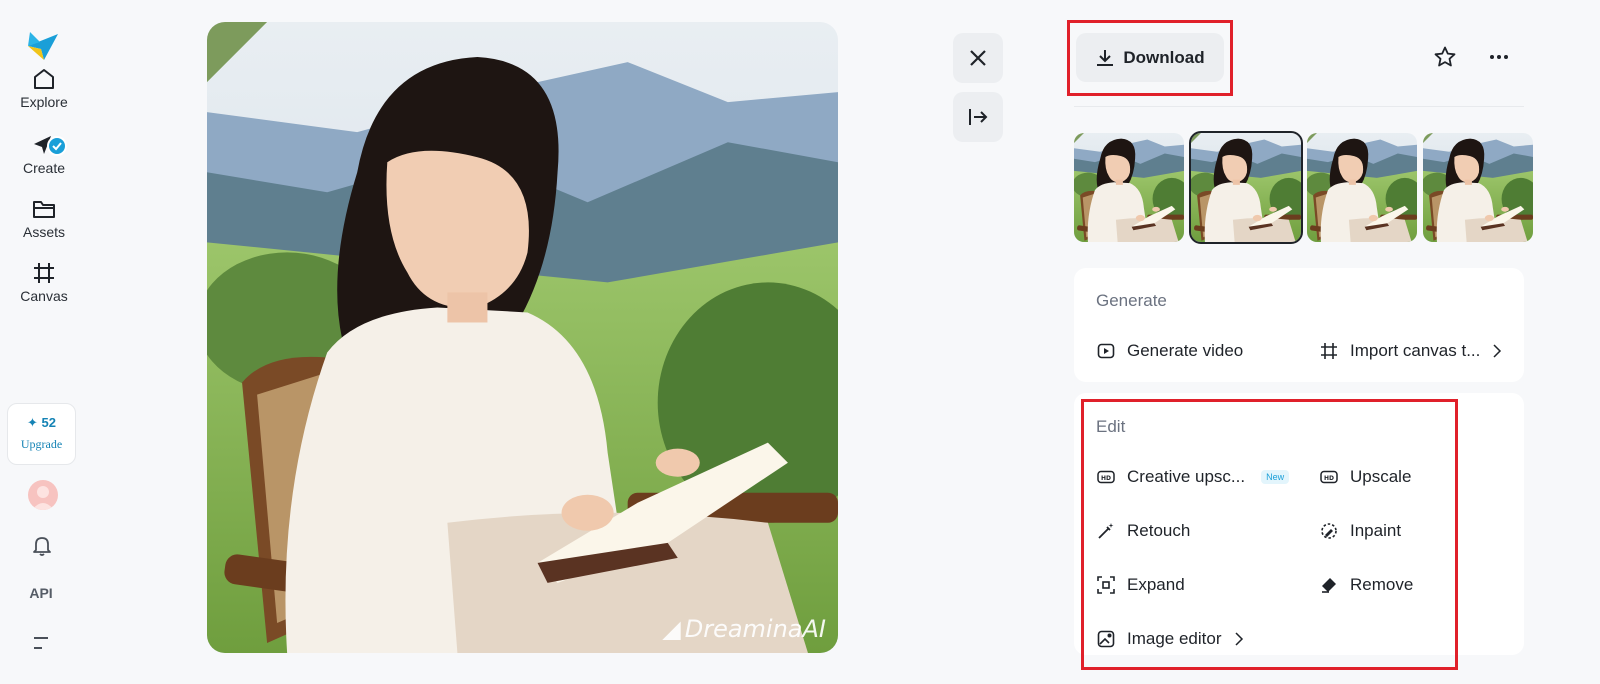  I want to click on generate-video-button: Generate video, so click(1170, 351).